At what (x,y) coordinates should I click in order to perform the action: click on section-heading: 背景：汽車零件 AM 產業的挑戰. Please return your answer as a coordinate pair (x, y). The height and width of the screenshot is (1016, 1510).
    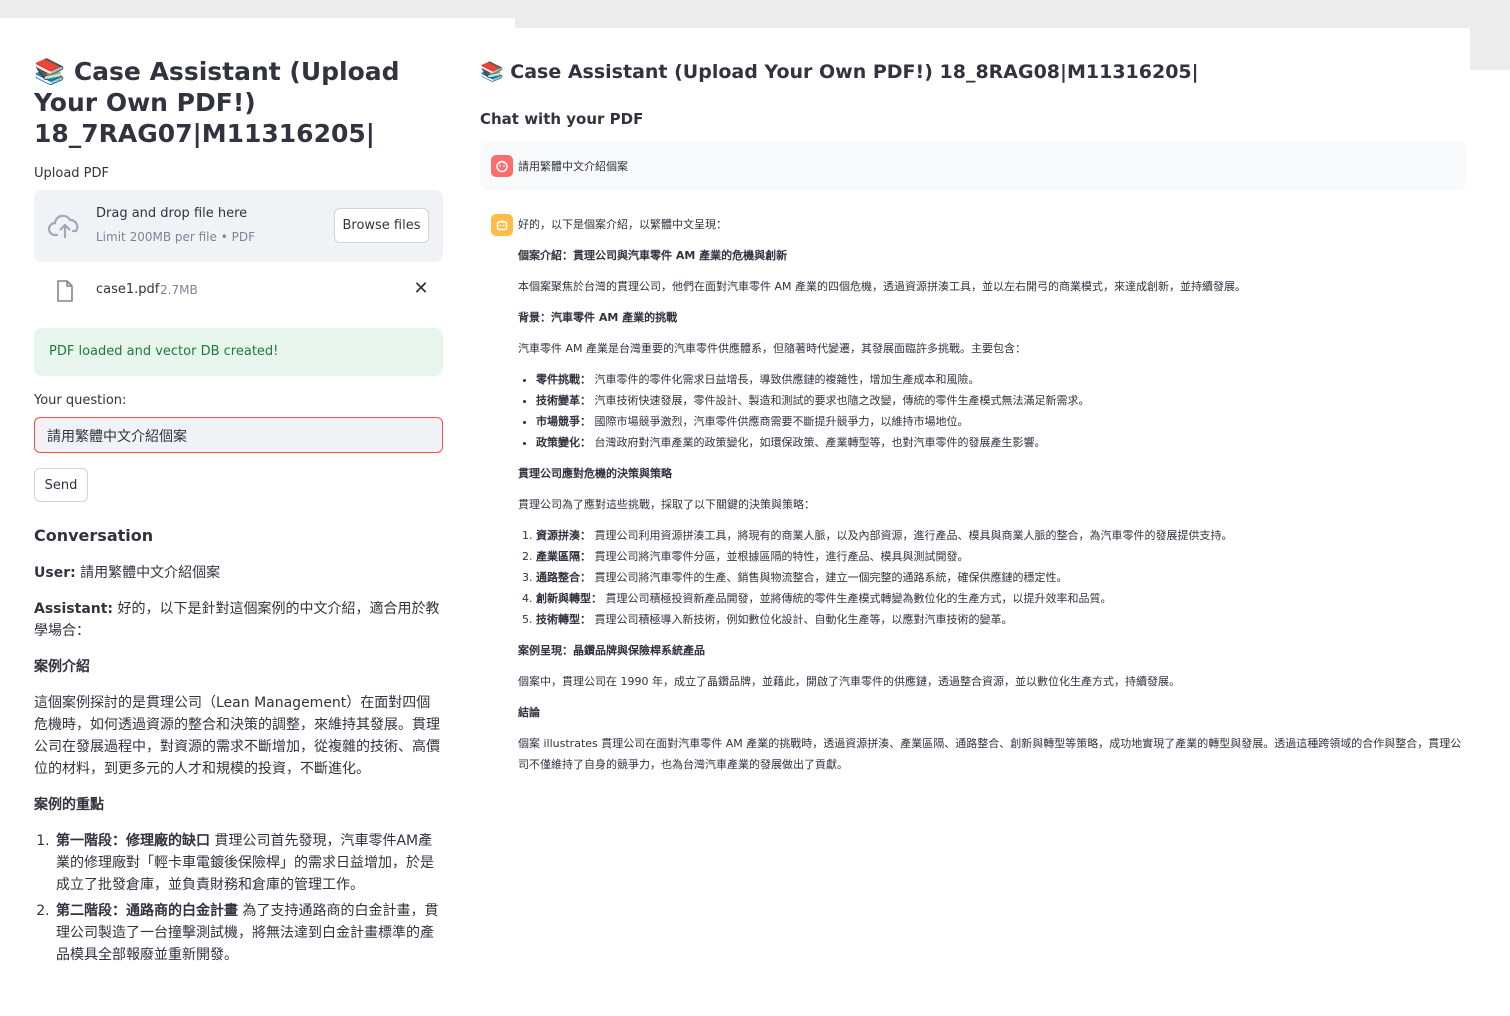
    Looking at the image, I should click on (598, 317).